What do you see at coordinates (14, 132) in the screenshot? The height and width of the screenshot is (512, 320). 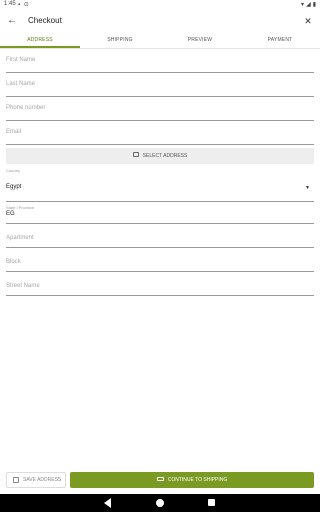 I see `email-placeholder: Email` at bounding box center [14, 132].